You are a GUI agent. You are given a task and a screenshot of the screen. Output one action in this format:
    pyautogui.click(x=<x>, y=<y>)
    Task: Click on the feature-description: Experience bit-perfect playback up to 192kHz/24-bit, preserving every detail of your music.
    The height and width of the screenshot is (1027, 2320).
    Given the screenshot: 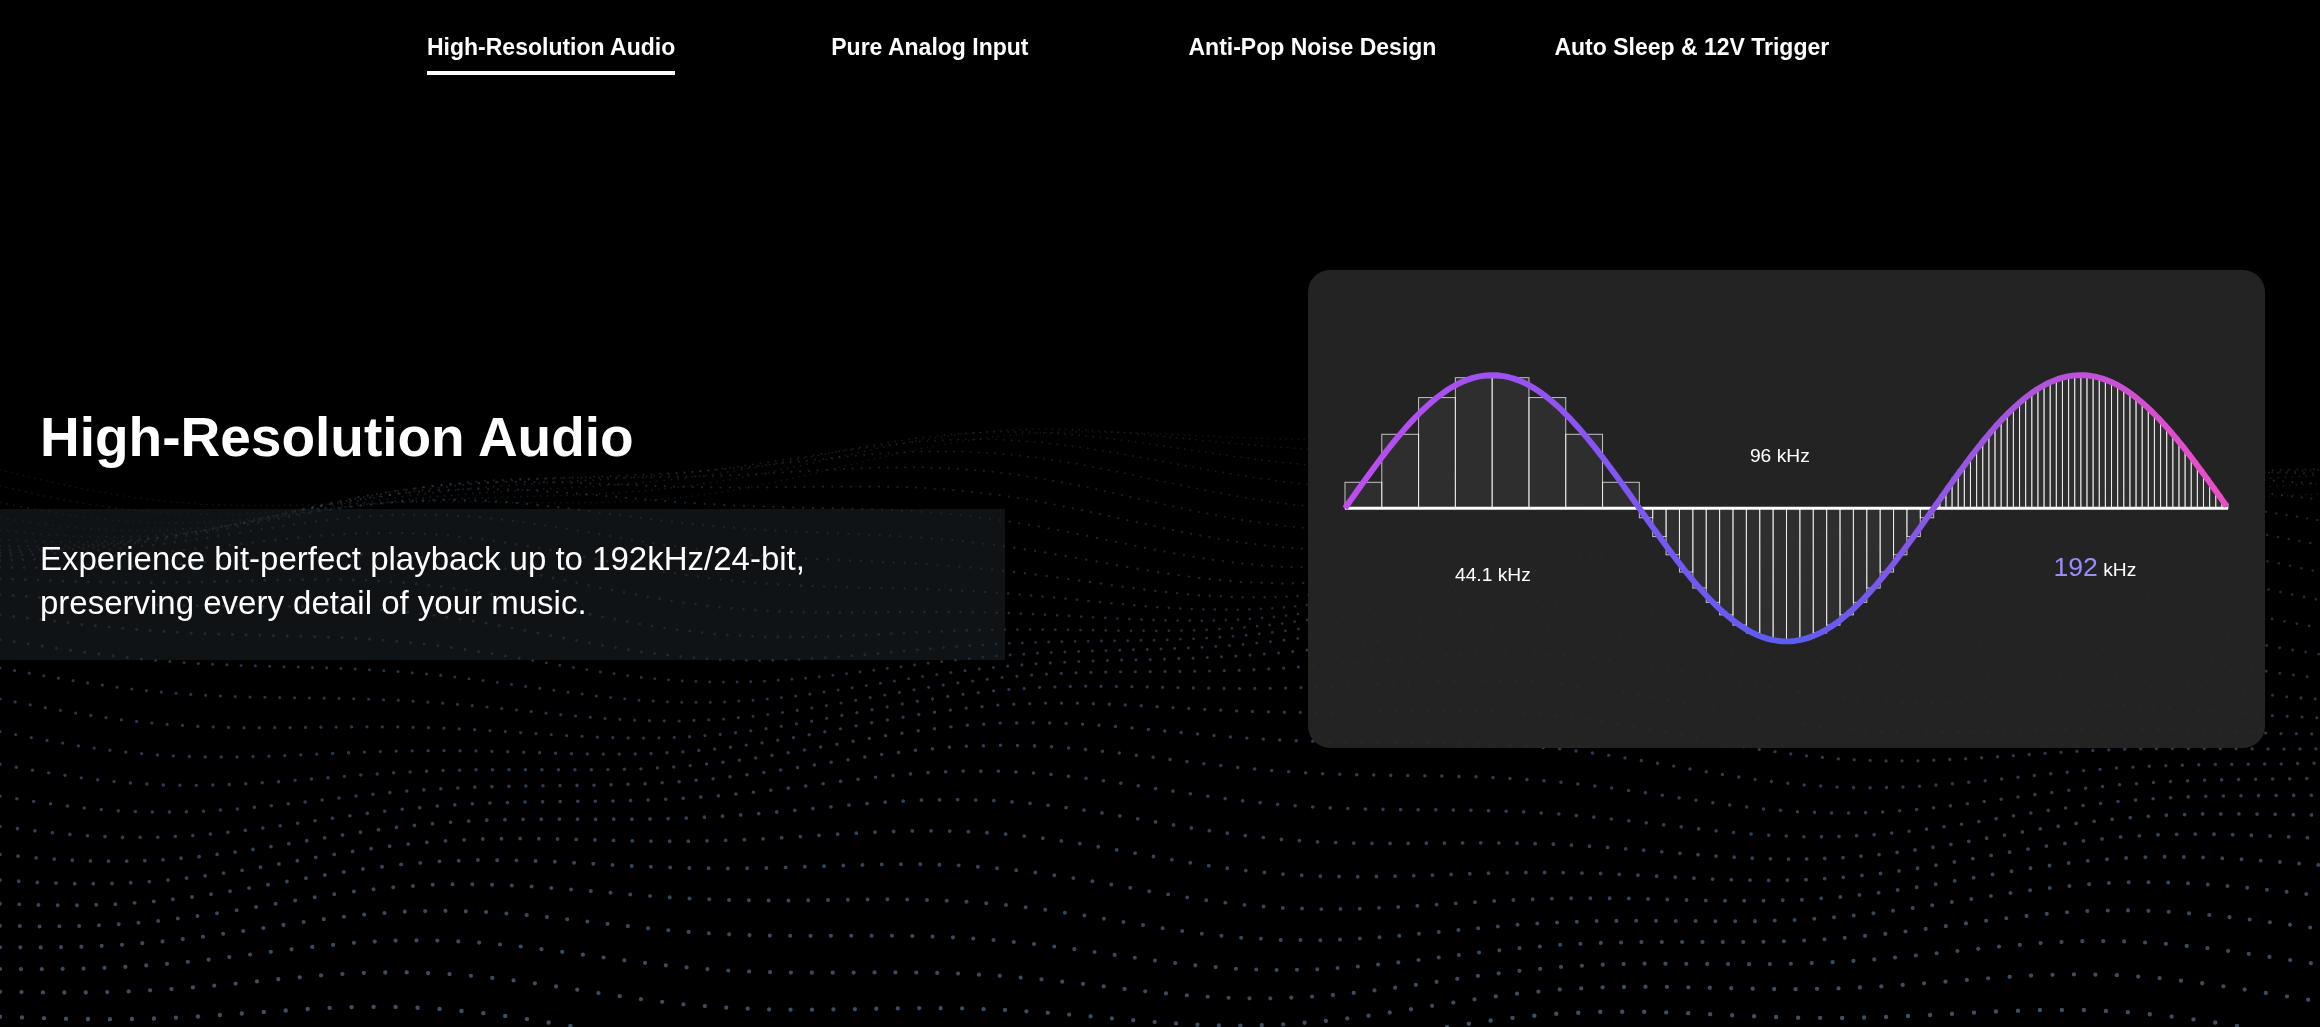 What is the action you would take?
    pyautogui.click(x=502, y=585)
    